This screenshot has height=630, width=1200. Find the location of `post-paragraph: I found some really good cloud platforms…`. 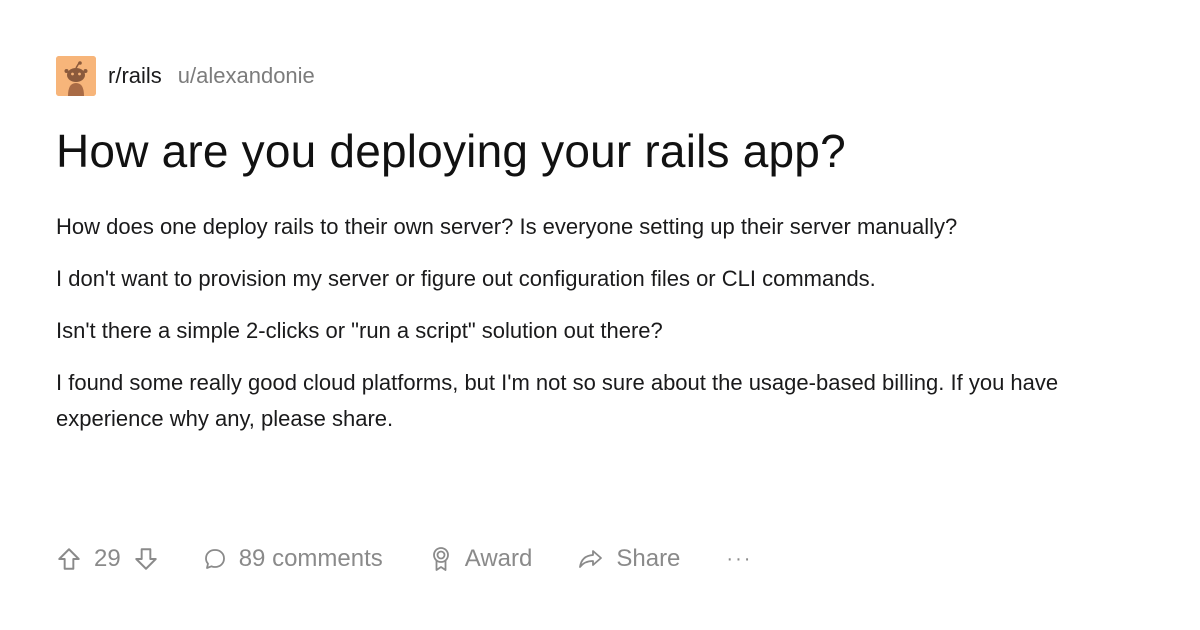

post-paragraph: I found some really good cloud platforms… is located at coordinates (557, 401).